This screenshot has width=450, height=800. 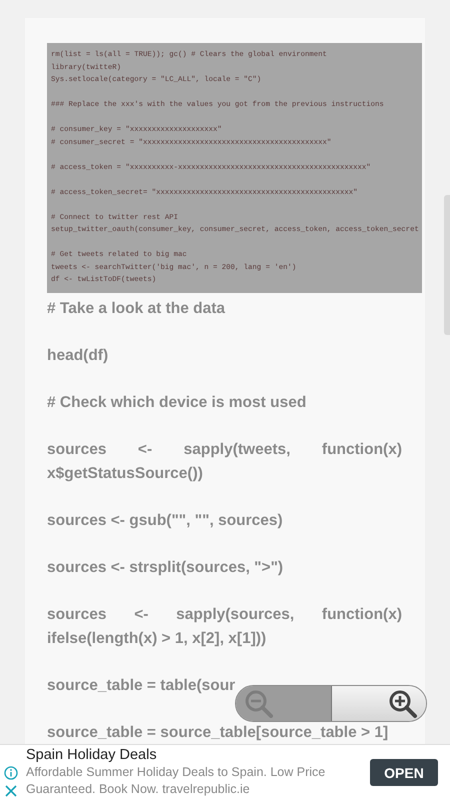 What do you see at coordinates (224, 462) in the screenshot?
I see `code-text: sources <- sapply(tweets, function(x) x$getStatusSource())` at bounding box center [224, 462].